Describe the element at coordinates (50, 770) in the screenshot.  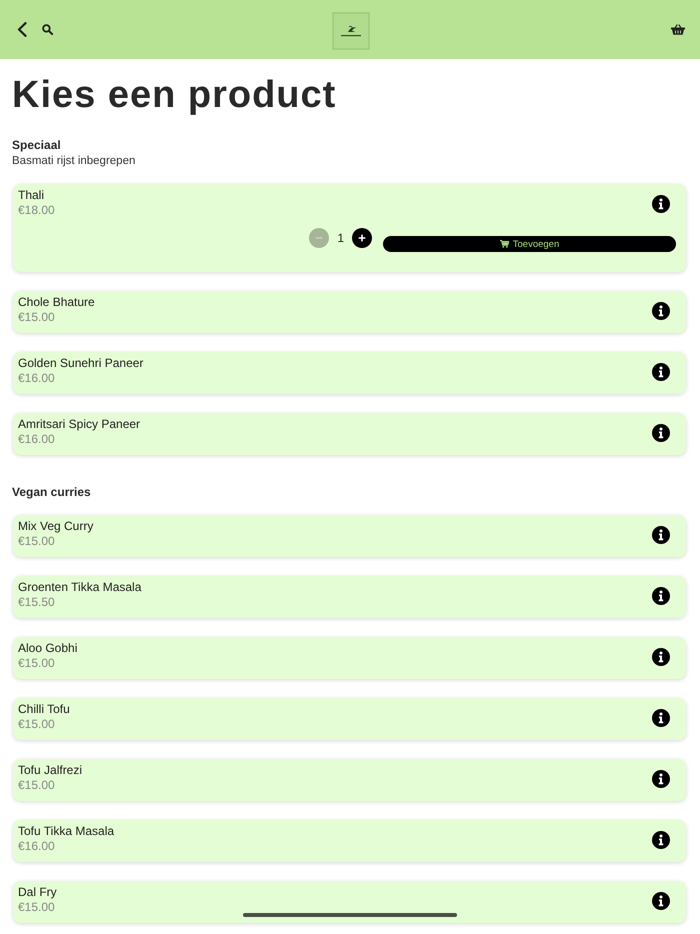
I see `product-name: Tofu Jalfrezi` at that location.